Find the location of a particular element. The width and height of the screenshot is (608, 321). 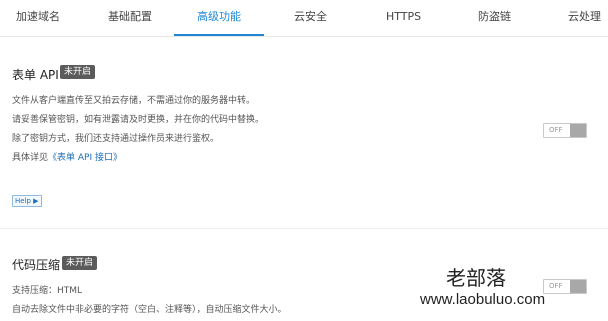

tab-bar: 加速域名 基础配置 高级功能 云安全 HTTPS 防盗链 云处理 is located at coordinates (304, 18).